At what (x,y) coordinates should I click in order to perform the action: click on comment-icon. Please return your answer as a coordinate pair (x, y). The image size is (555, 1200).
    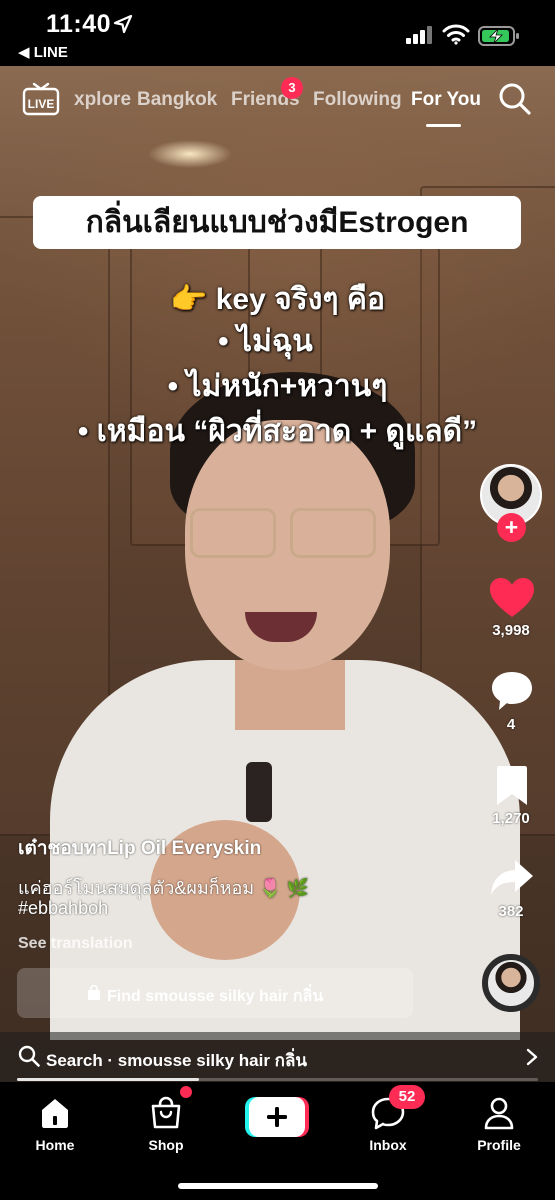
    Looking at the image, I should click on (512, 691).